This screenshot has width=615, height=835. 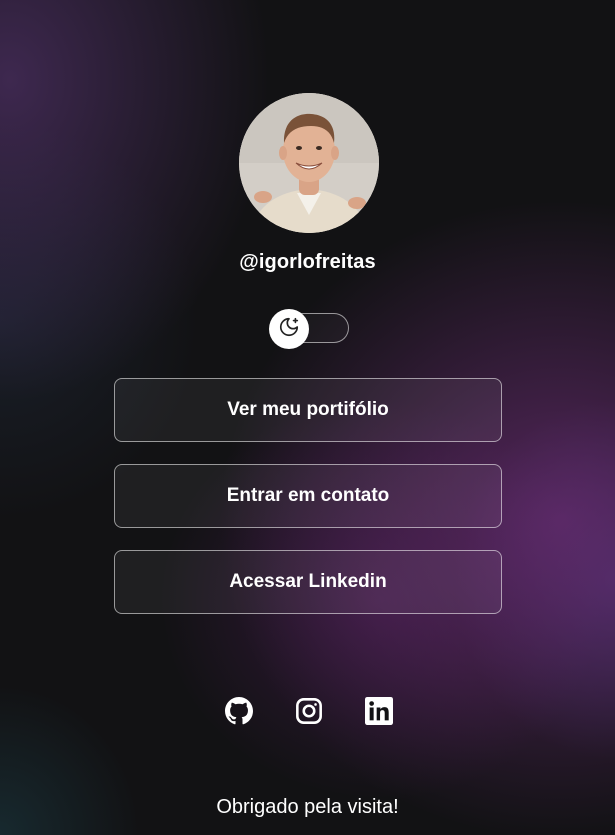 What do you see at coordinates (309, 163) in the screenshot?
I see `profile-avatar` at bounding box center [309, 163].